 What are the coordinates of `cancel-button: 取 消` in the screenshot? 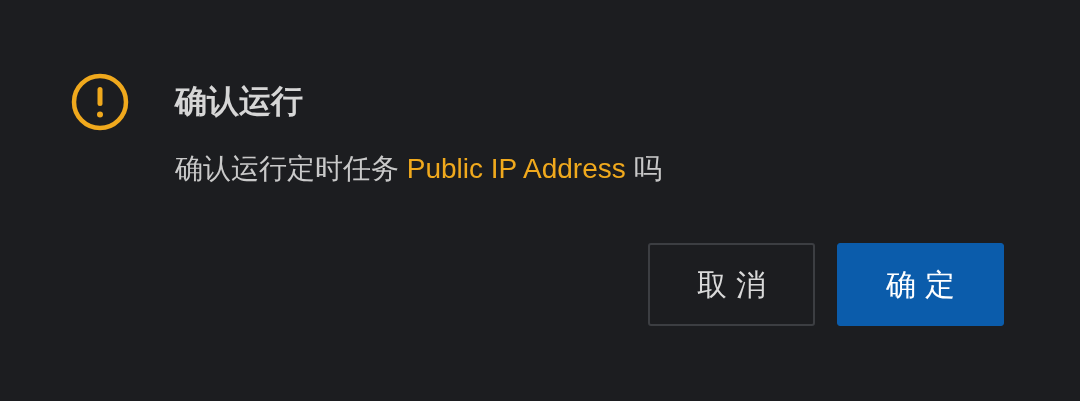 It's located at (731, 284).